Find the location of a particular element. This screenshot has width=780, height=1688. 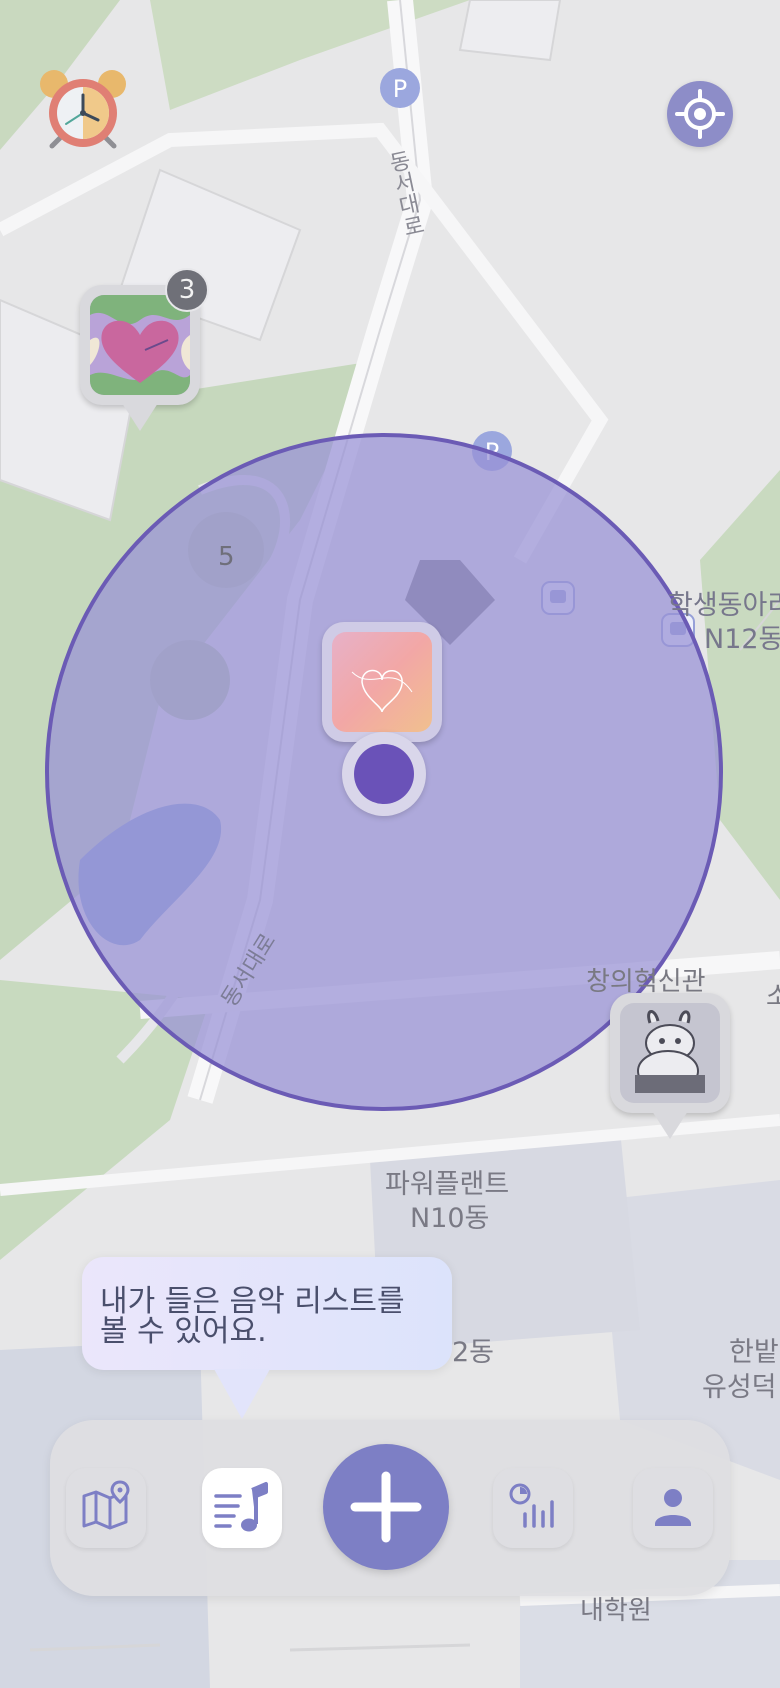

tooltip-line-1: 내가 들은 음악 리스트를 is located at coordinates (252, 1301).